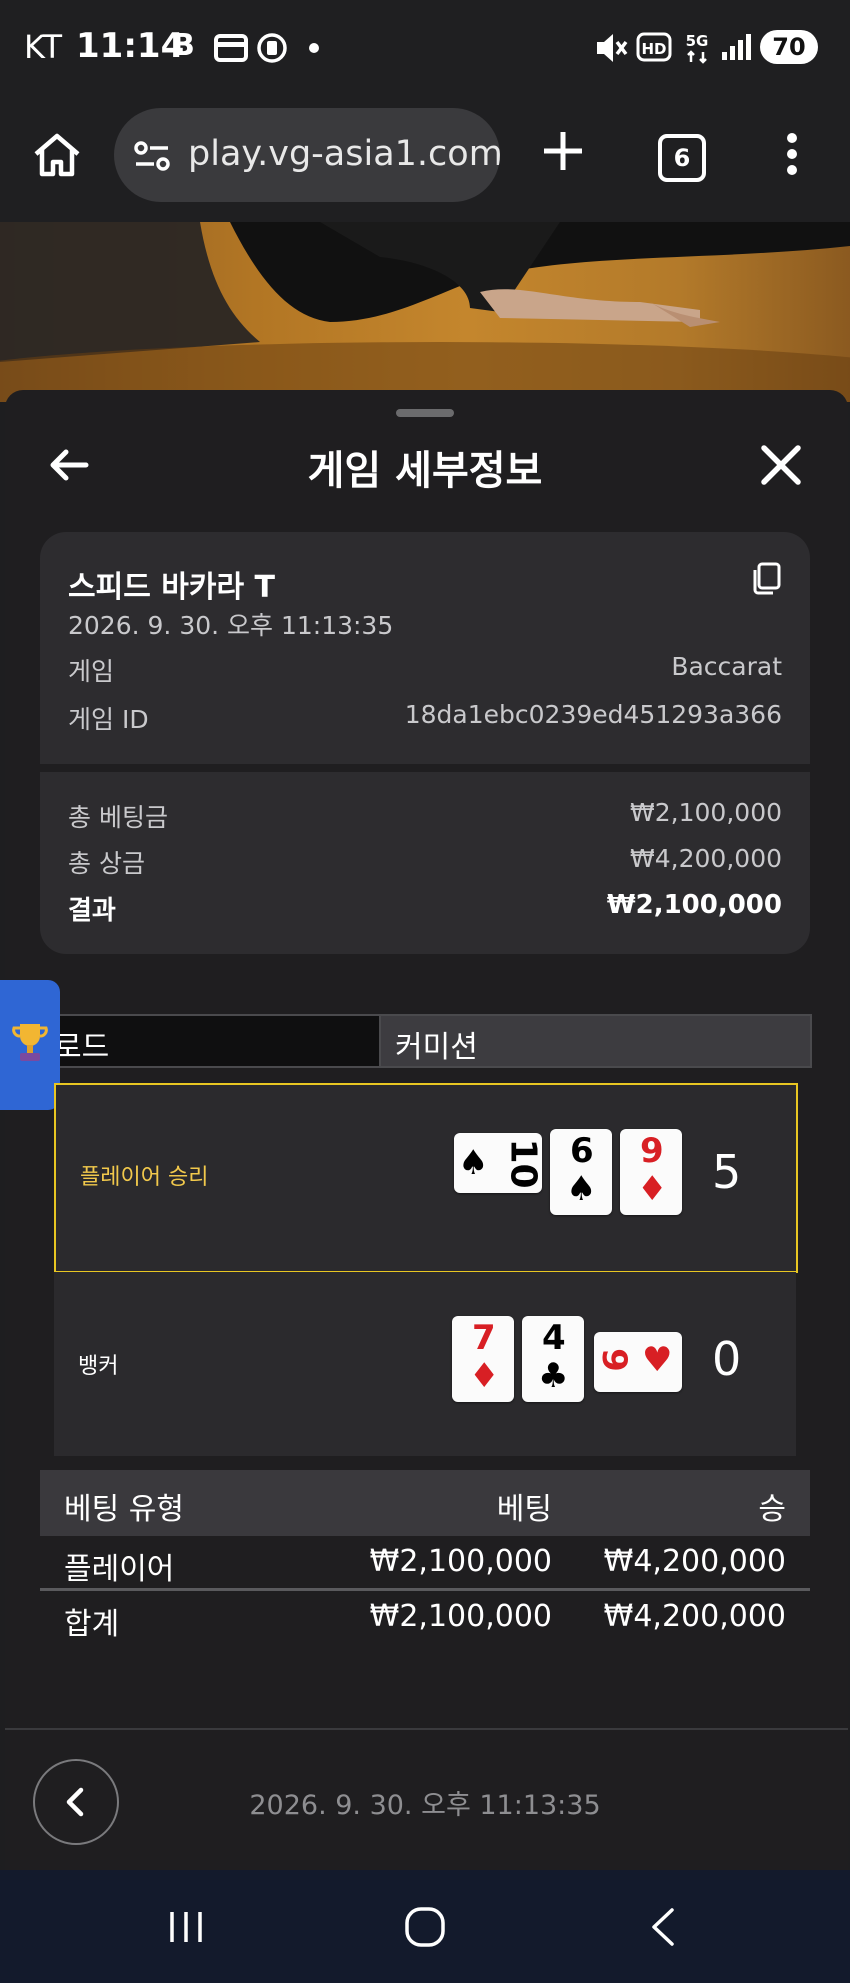 The height and width of the screenshot is (1983, 850). What do you see at coordinates (694, 1616) in the screenshot?
I see `total-win-amount: ₩4,200,000` at bounding box center [694, 1616].